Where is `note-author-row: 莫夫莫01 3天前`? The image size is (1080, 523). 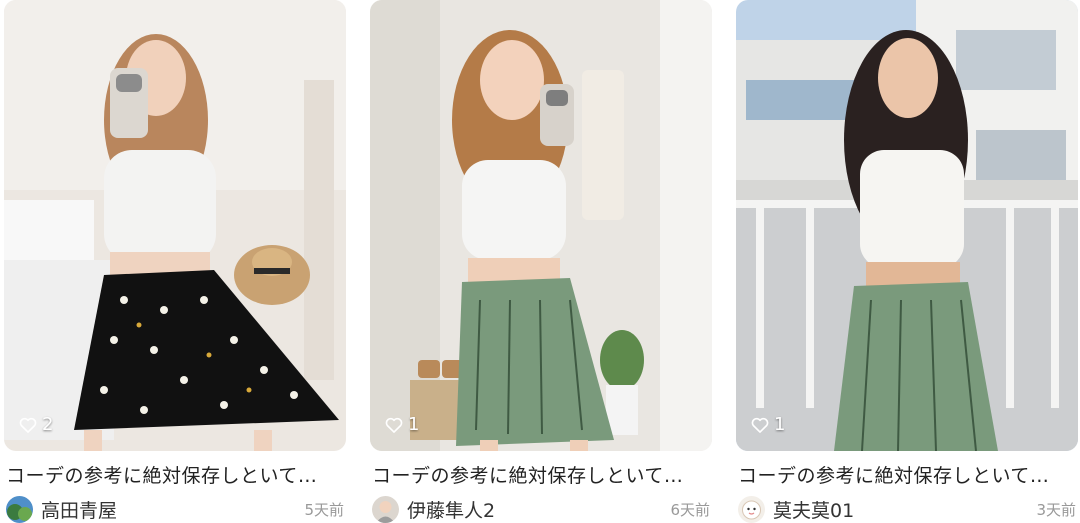
note-author-row: 莫夫莫01 3天前 is located at coordinates (907, 509).